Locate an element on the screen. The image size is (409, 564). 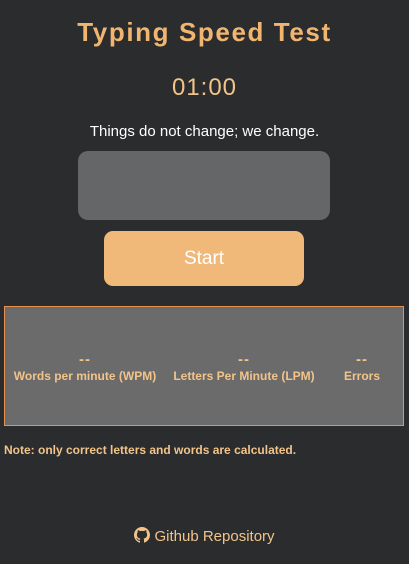
github-link-text: Github Repository is located at coordinates (214, 536).